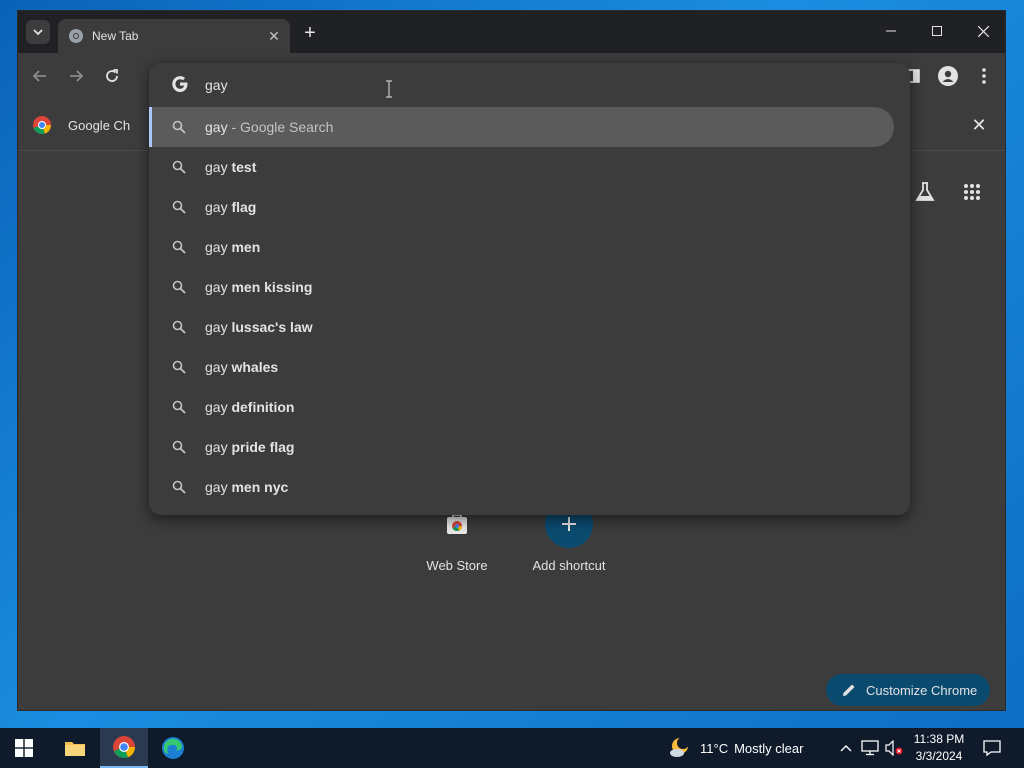 Image resolution: width=1024 pixels, height=768 pixels. What do you see at coordinates (250, 407) in the screenshot?
I see `suggestion-text: gay definition` at bounding box center [250, 407].